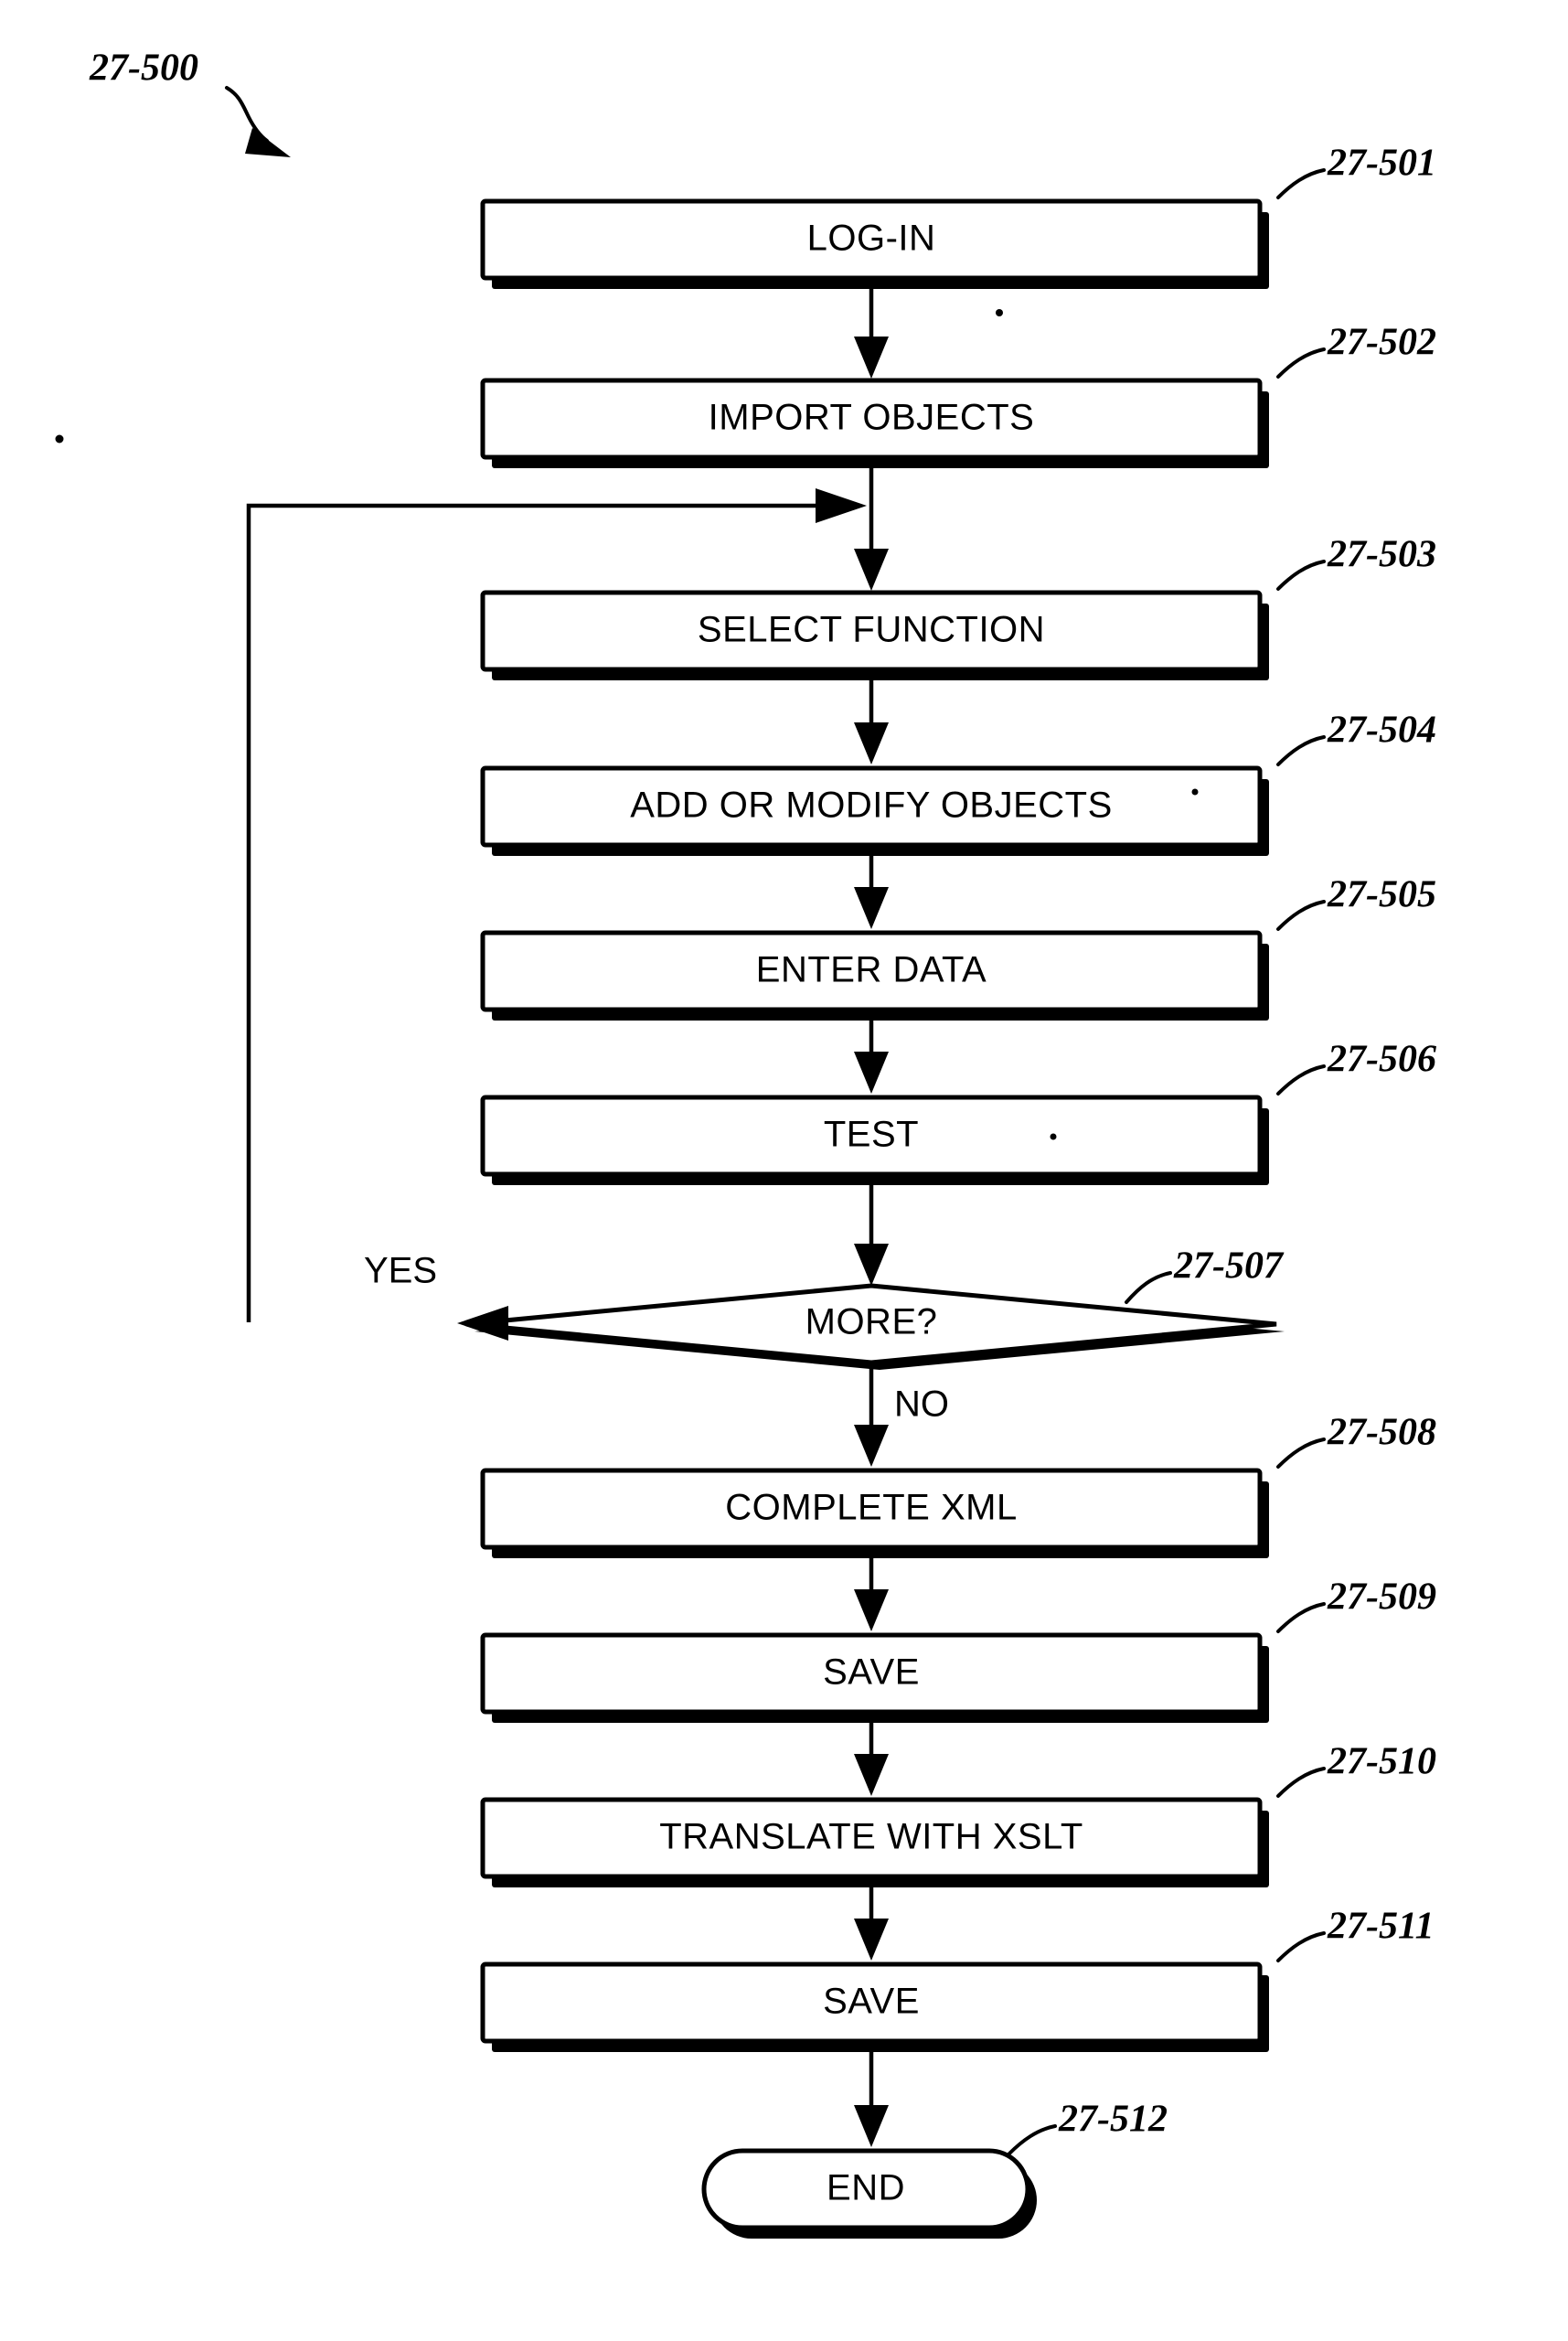  What do you see at coordinates (871, 970) in the screenshot?
I see `node-label: ENTER DATA` at bounding box center [871, 970].